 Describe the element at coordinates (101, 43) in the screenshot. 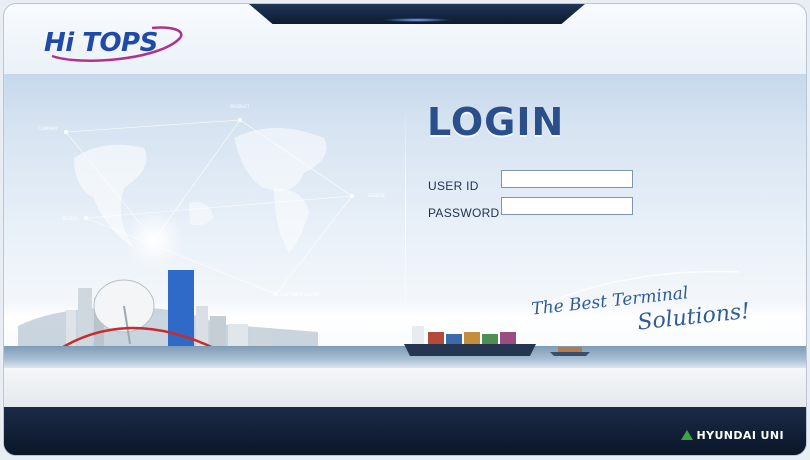

I see `logo-text: Hi TOPS` at that location.